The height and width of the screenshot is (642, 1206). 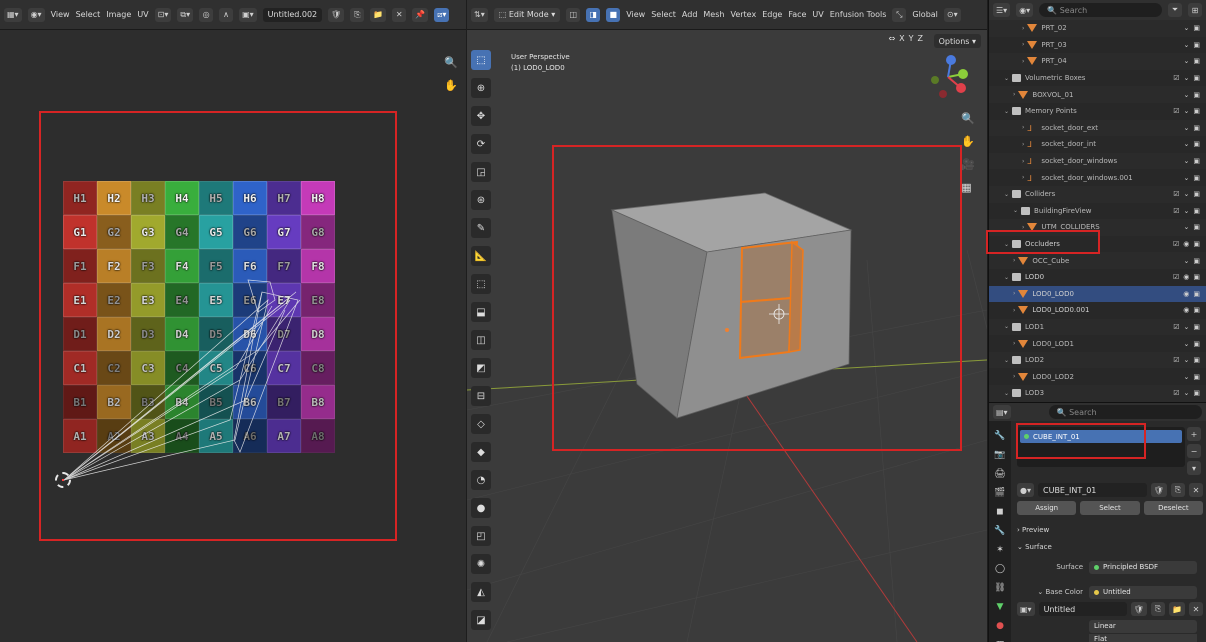 What do you see at coordinates (999, 436) in the screenshot?
I see `tool-tab-icon: 🔧` at bounding box center [999, 436].